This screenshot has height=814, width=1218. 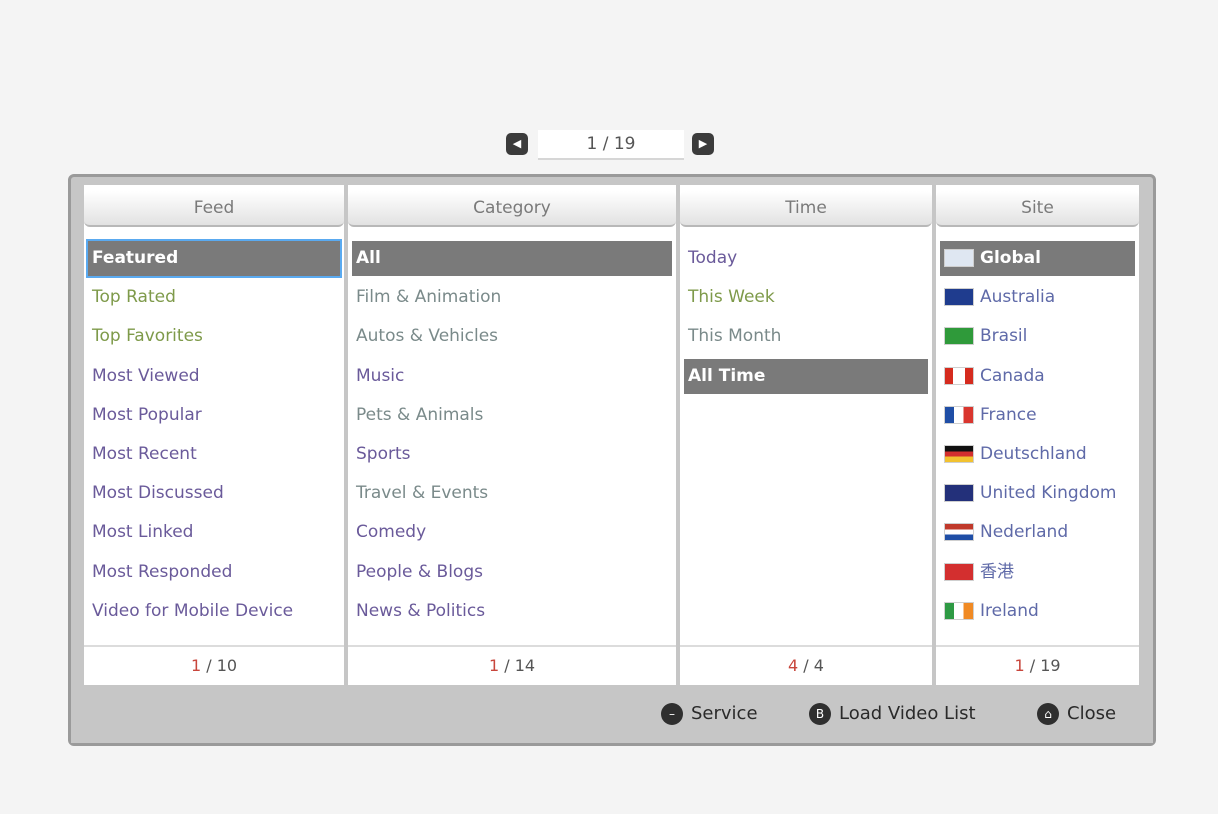 I want to click on feed-item-most-responded: Most Responded, so click(x=214, y=572).